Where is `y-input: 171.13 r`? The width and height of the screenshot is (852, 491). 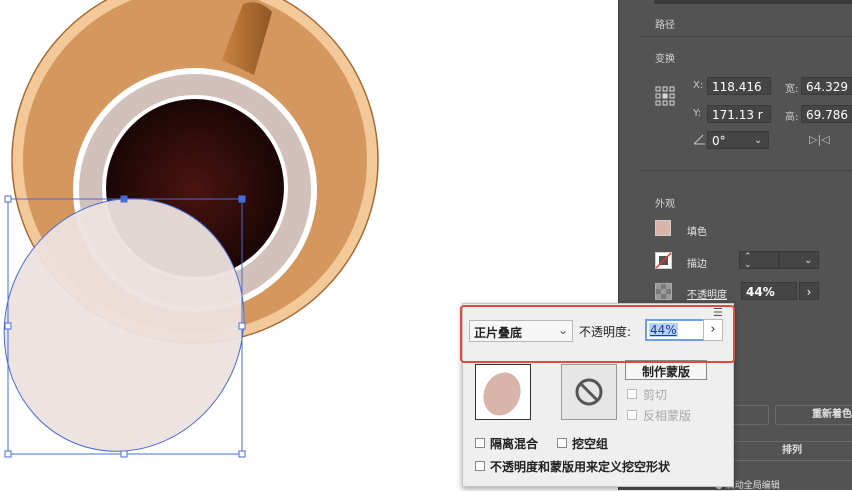
y-input: 171.13 r is located at coordinates (739, 114).